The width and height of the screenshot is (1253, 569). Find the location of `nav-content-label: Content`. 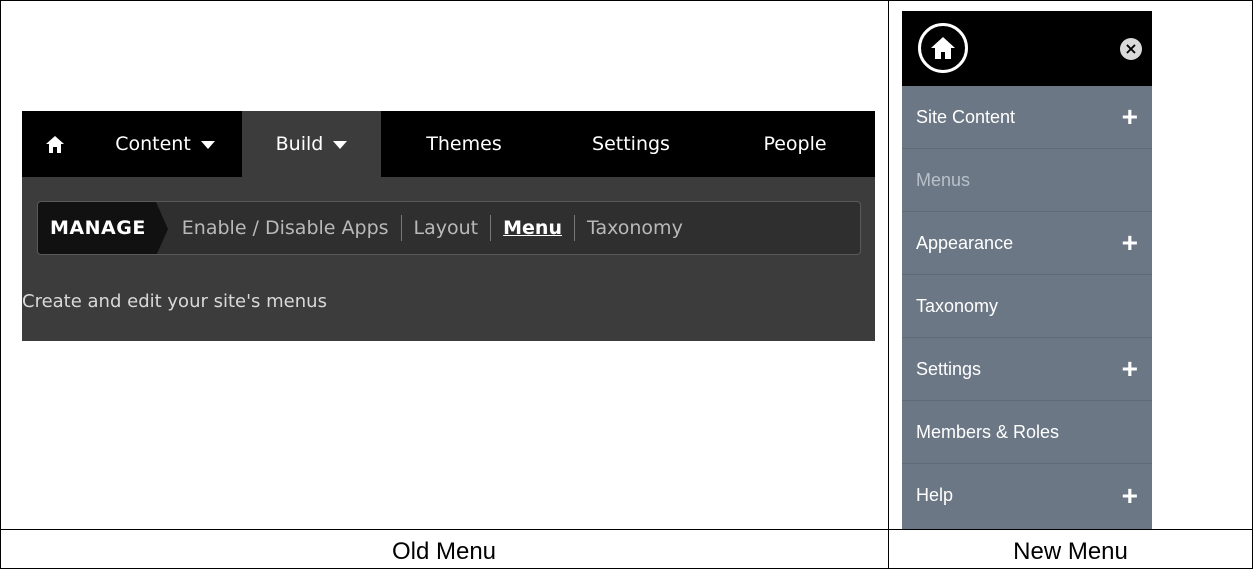

nav-content-label: Content is located at coordinates (153, 144).